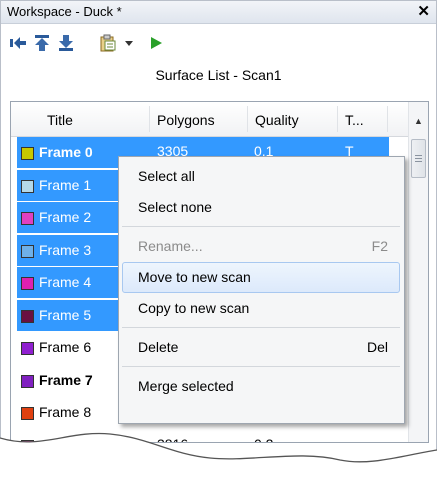  I want to click on menu-item-copy-to-new-scan: Copy to new scan, so click(261, 308).